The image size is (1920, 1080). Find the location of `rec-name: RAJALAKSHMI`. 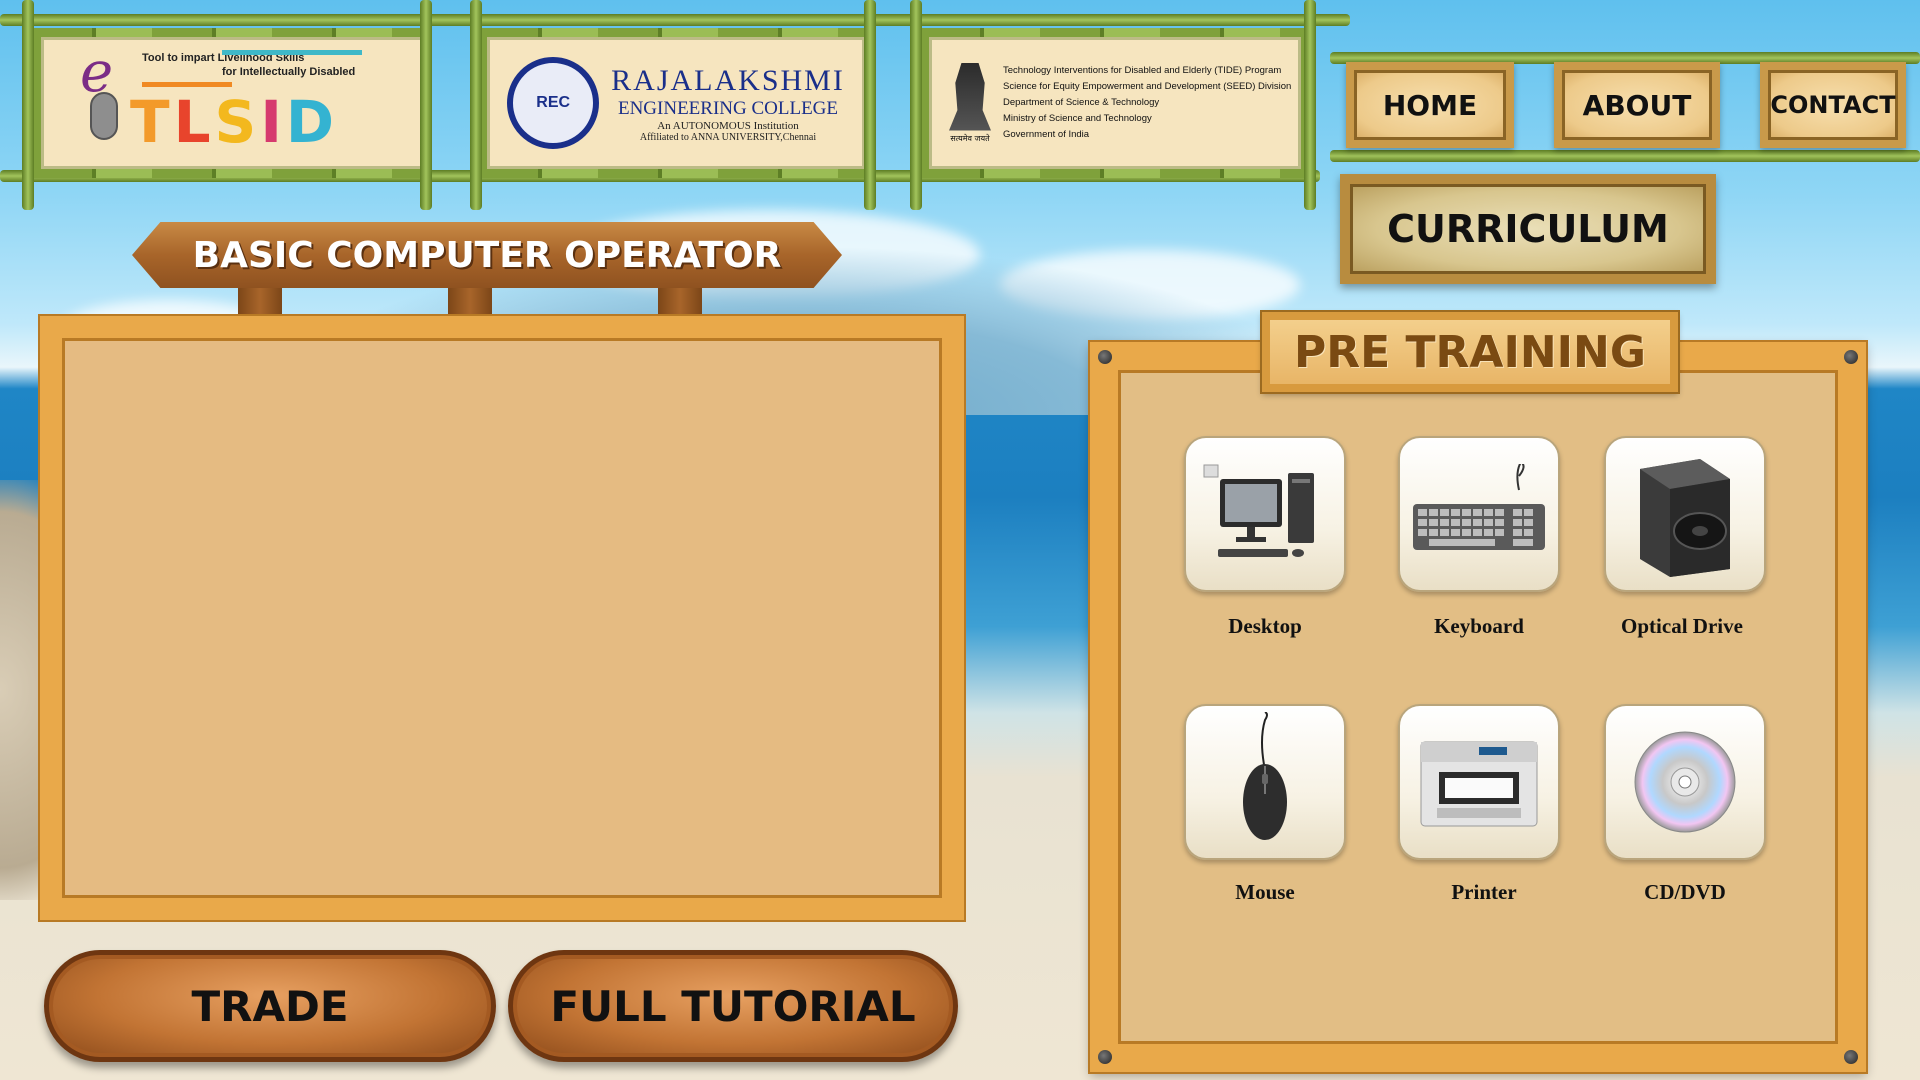

rec-name: RAJALAKSHMI is located at coordinates (728, 80).